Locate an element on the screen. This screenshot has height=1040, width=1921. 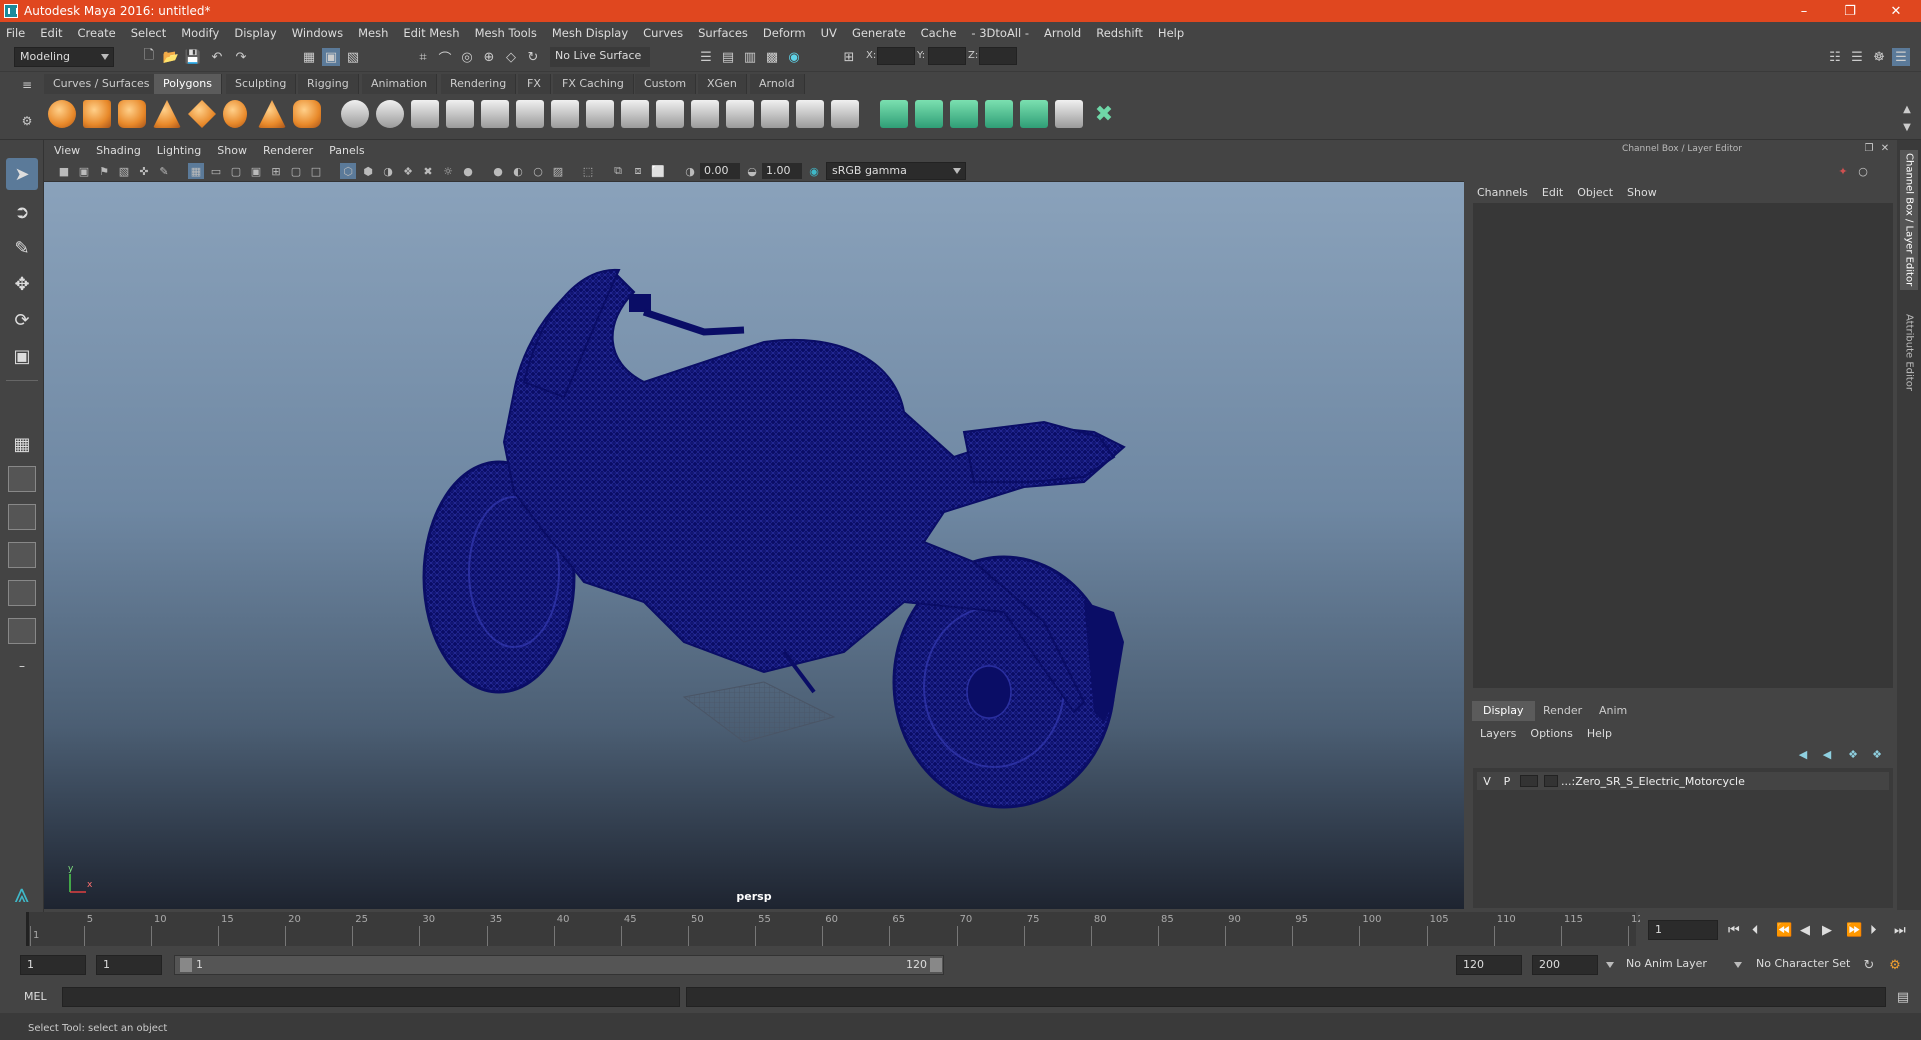
panel-float-icon: ❐ is located at coordinates (1869, 148).